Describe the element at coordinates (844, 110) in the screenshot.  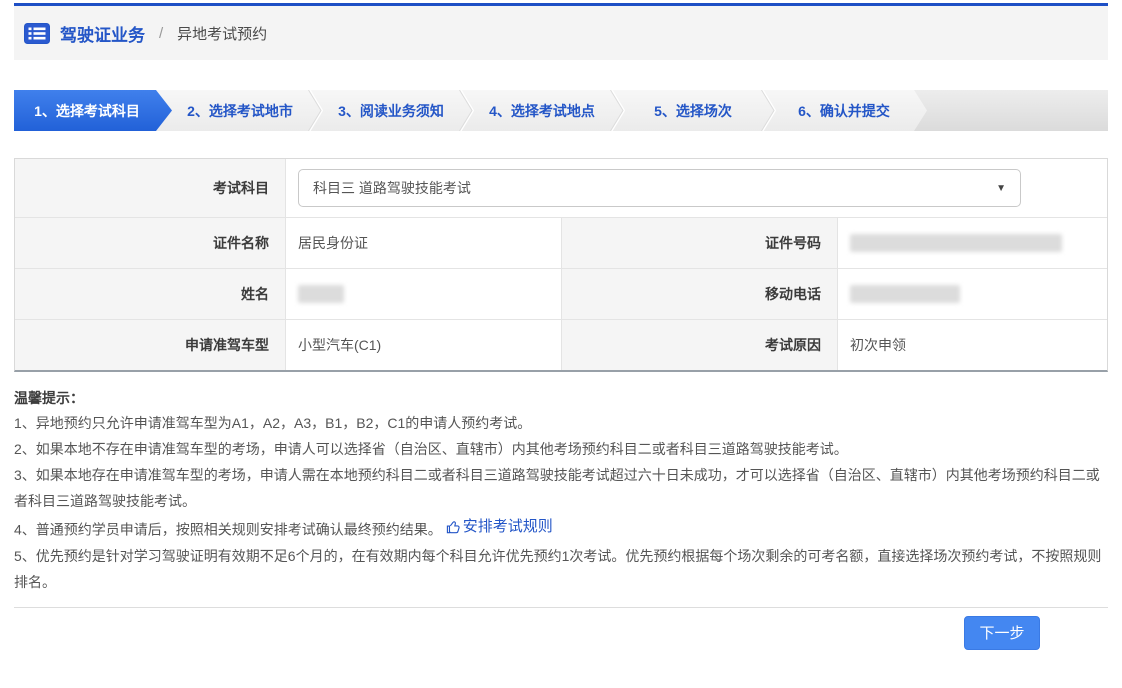
I see `tab-step-6: 6、确认并提交` at that location.